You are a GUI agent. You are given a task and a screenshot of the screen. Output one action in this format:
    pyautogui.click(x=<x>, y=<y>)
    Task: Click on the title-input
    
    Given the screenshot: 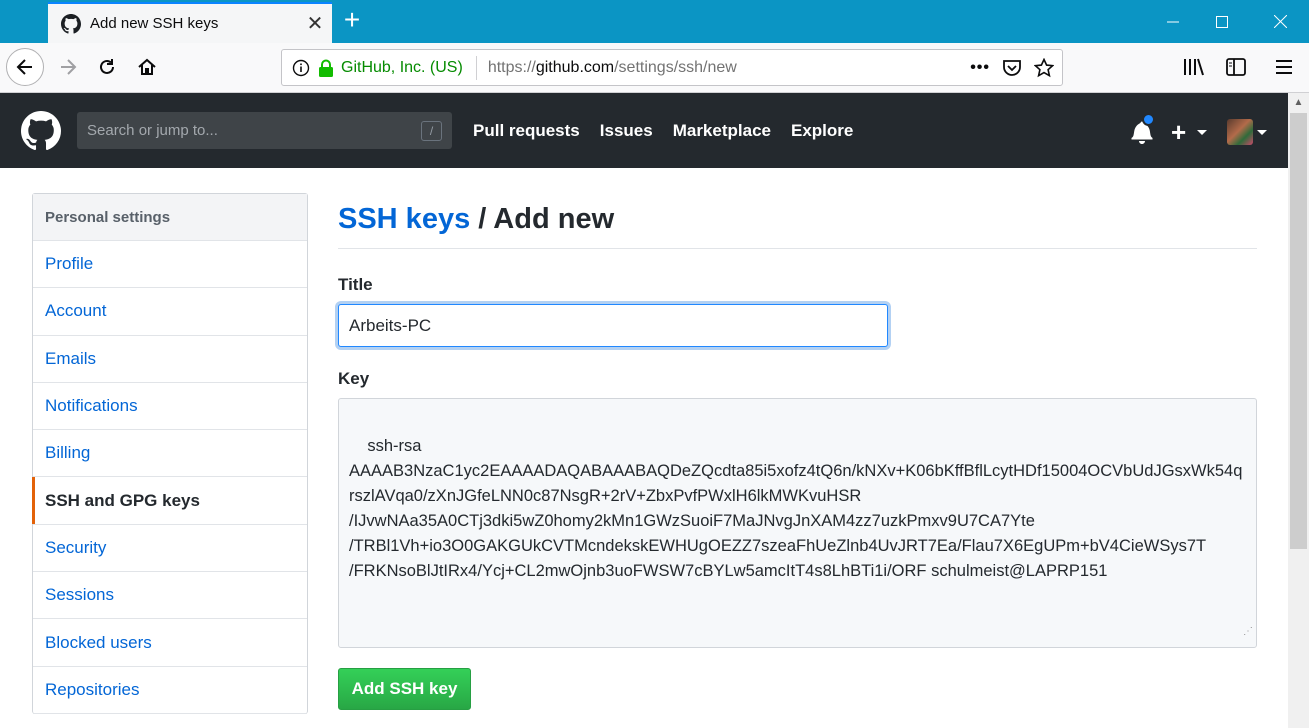 What is the action you would take?
    pyautogui.click(x=613, y=325)
    